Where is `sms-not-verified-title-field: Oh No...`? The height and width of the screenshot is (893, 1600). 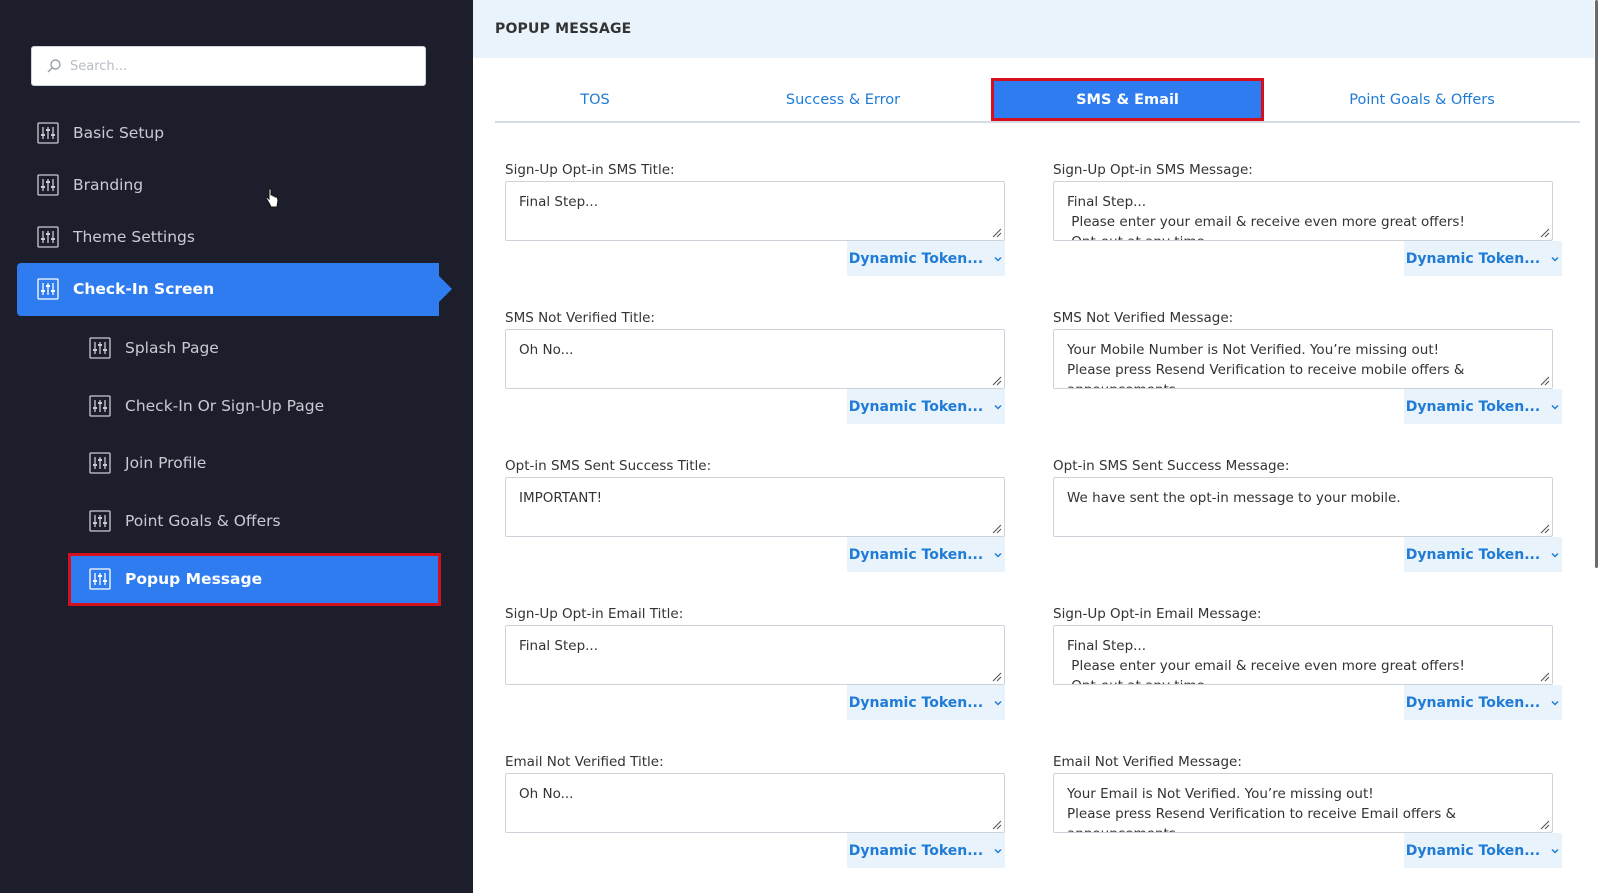
sms-not-verified-title-field: Oh No... is located at coordinates (755, 359).